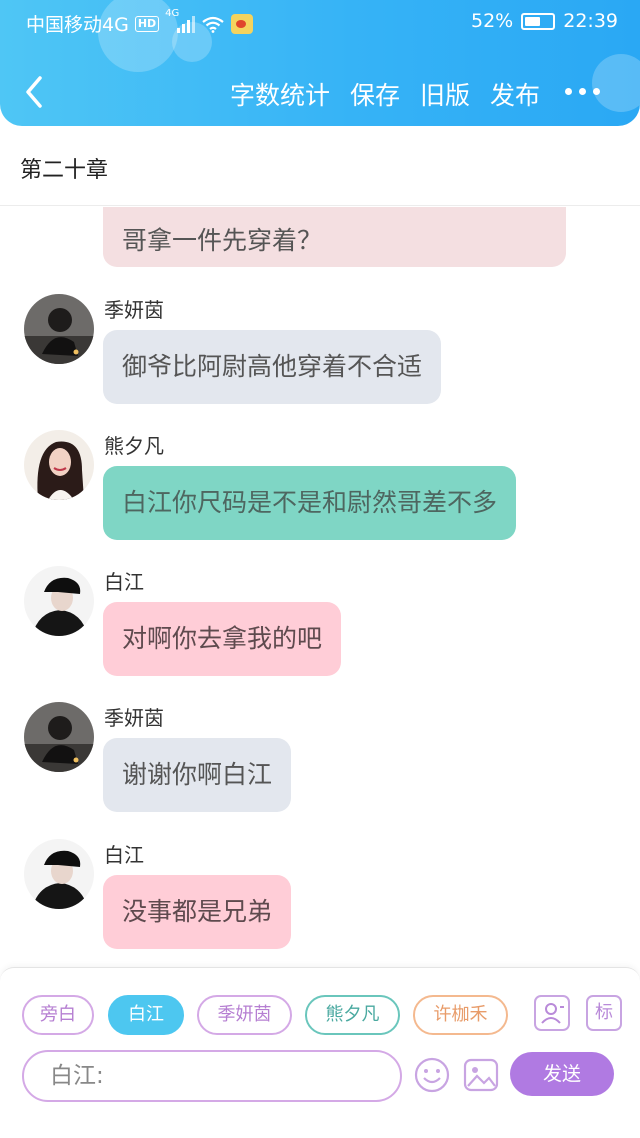  What do you see at coordinates (375, 94) in the screenshot?
I see `save-button: 保存` at bounding box center [375, 94].